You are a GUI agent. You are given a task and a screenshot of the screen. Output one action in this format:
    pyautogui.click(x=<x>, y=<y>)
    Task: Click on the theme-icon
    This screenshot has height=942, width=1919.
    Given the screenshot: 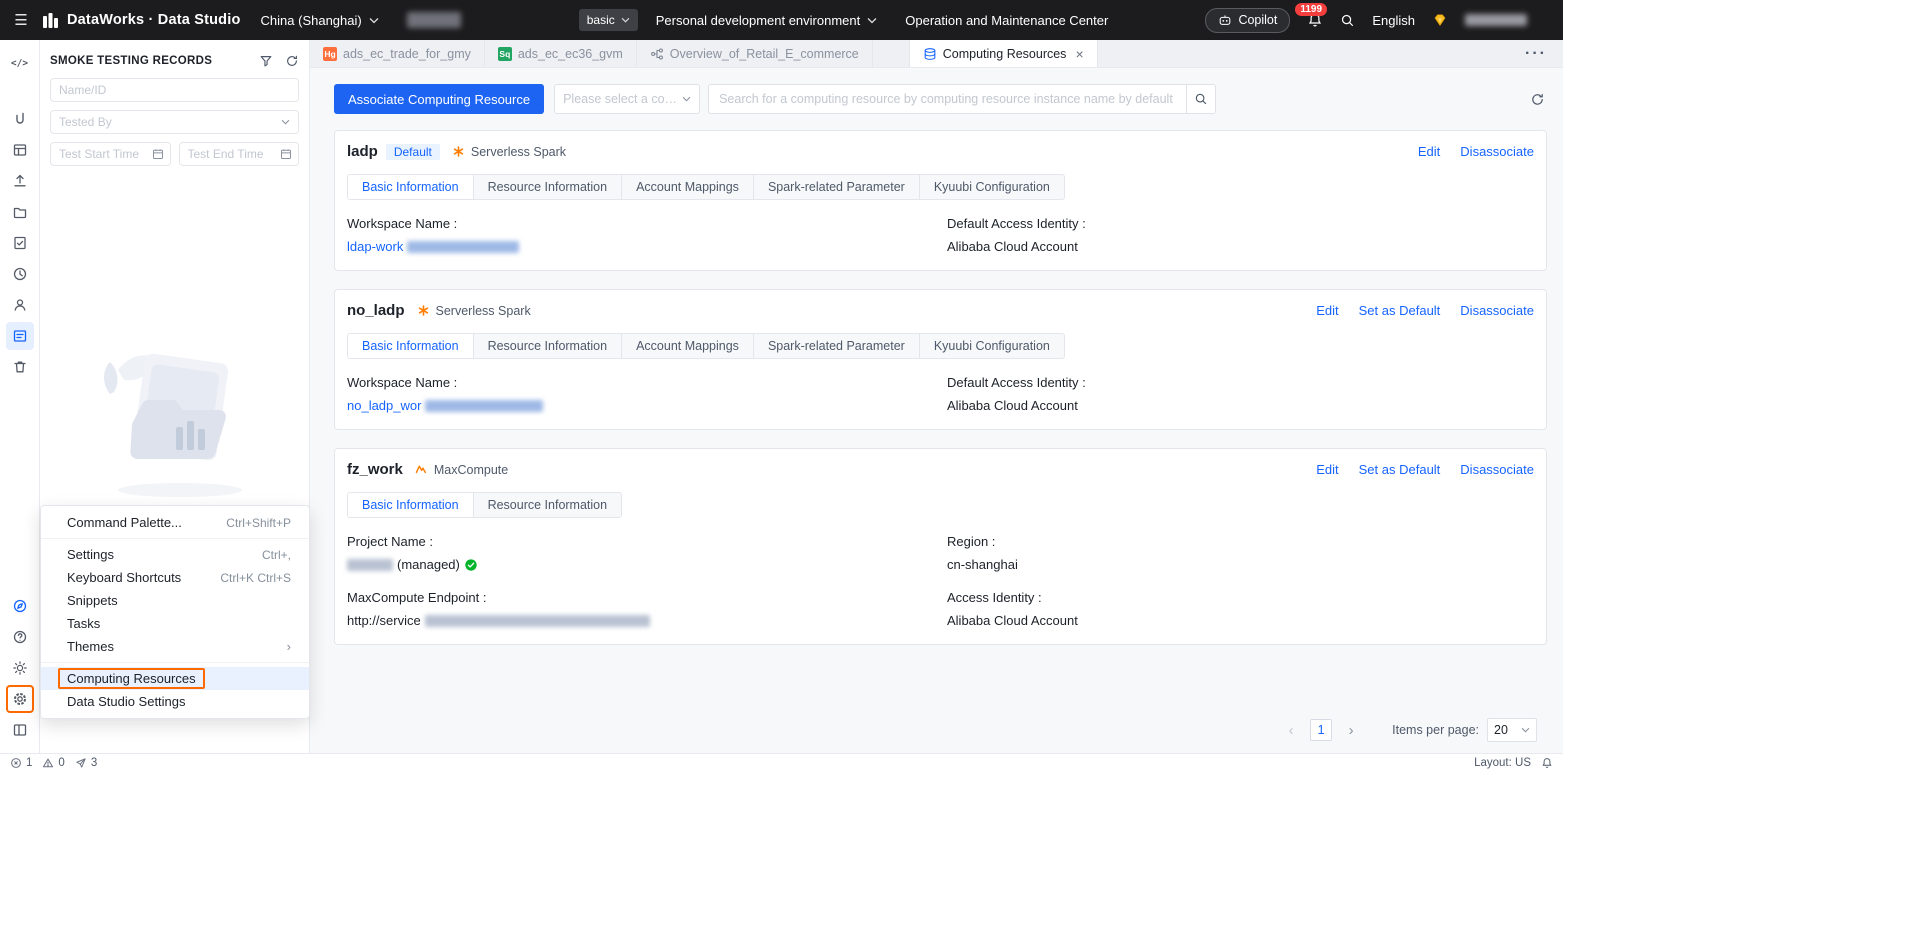 What is the action you would take?
    pyautogui.click(x=20, y=668)
    